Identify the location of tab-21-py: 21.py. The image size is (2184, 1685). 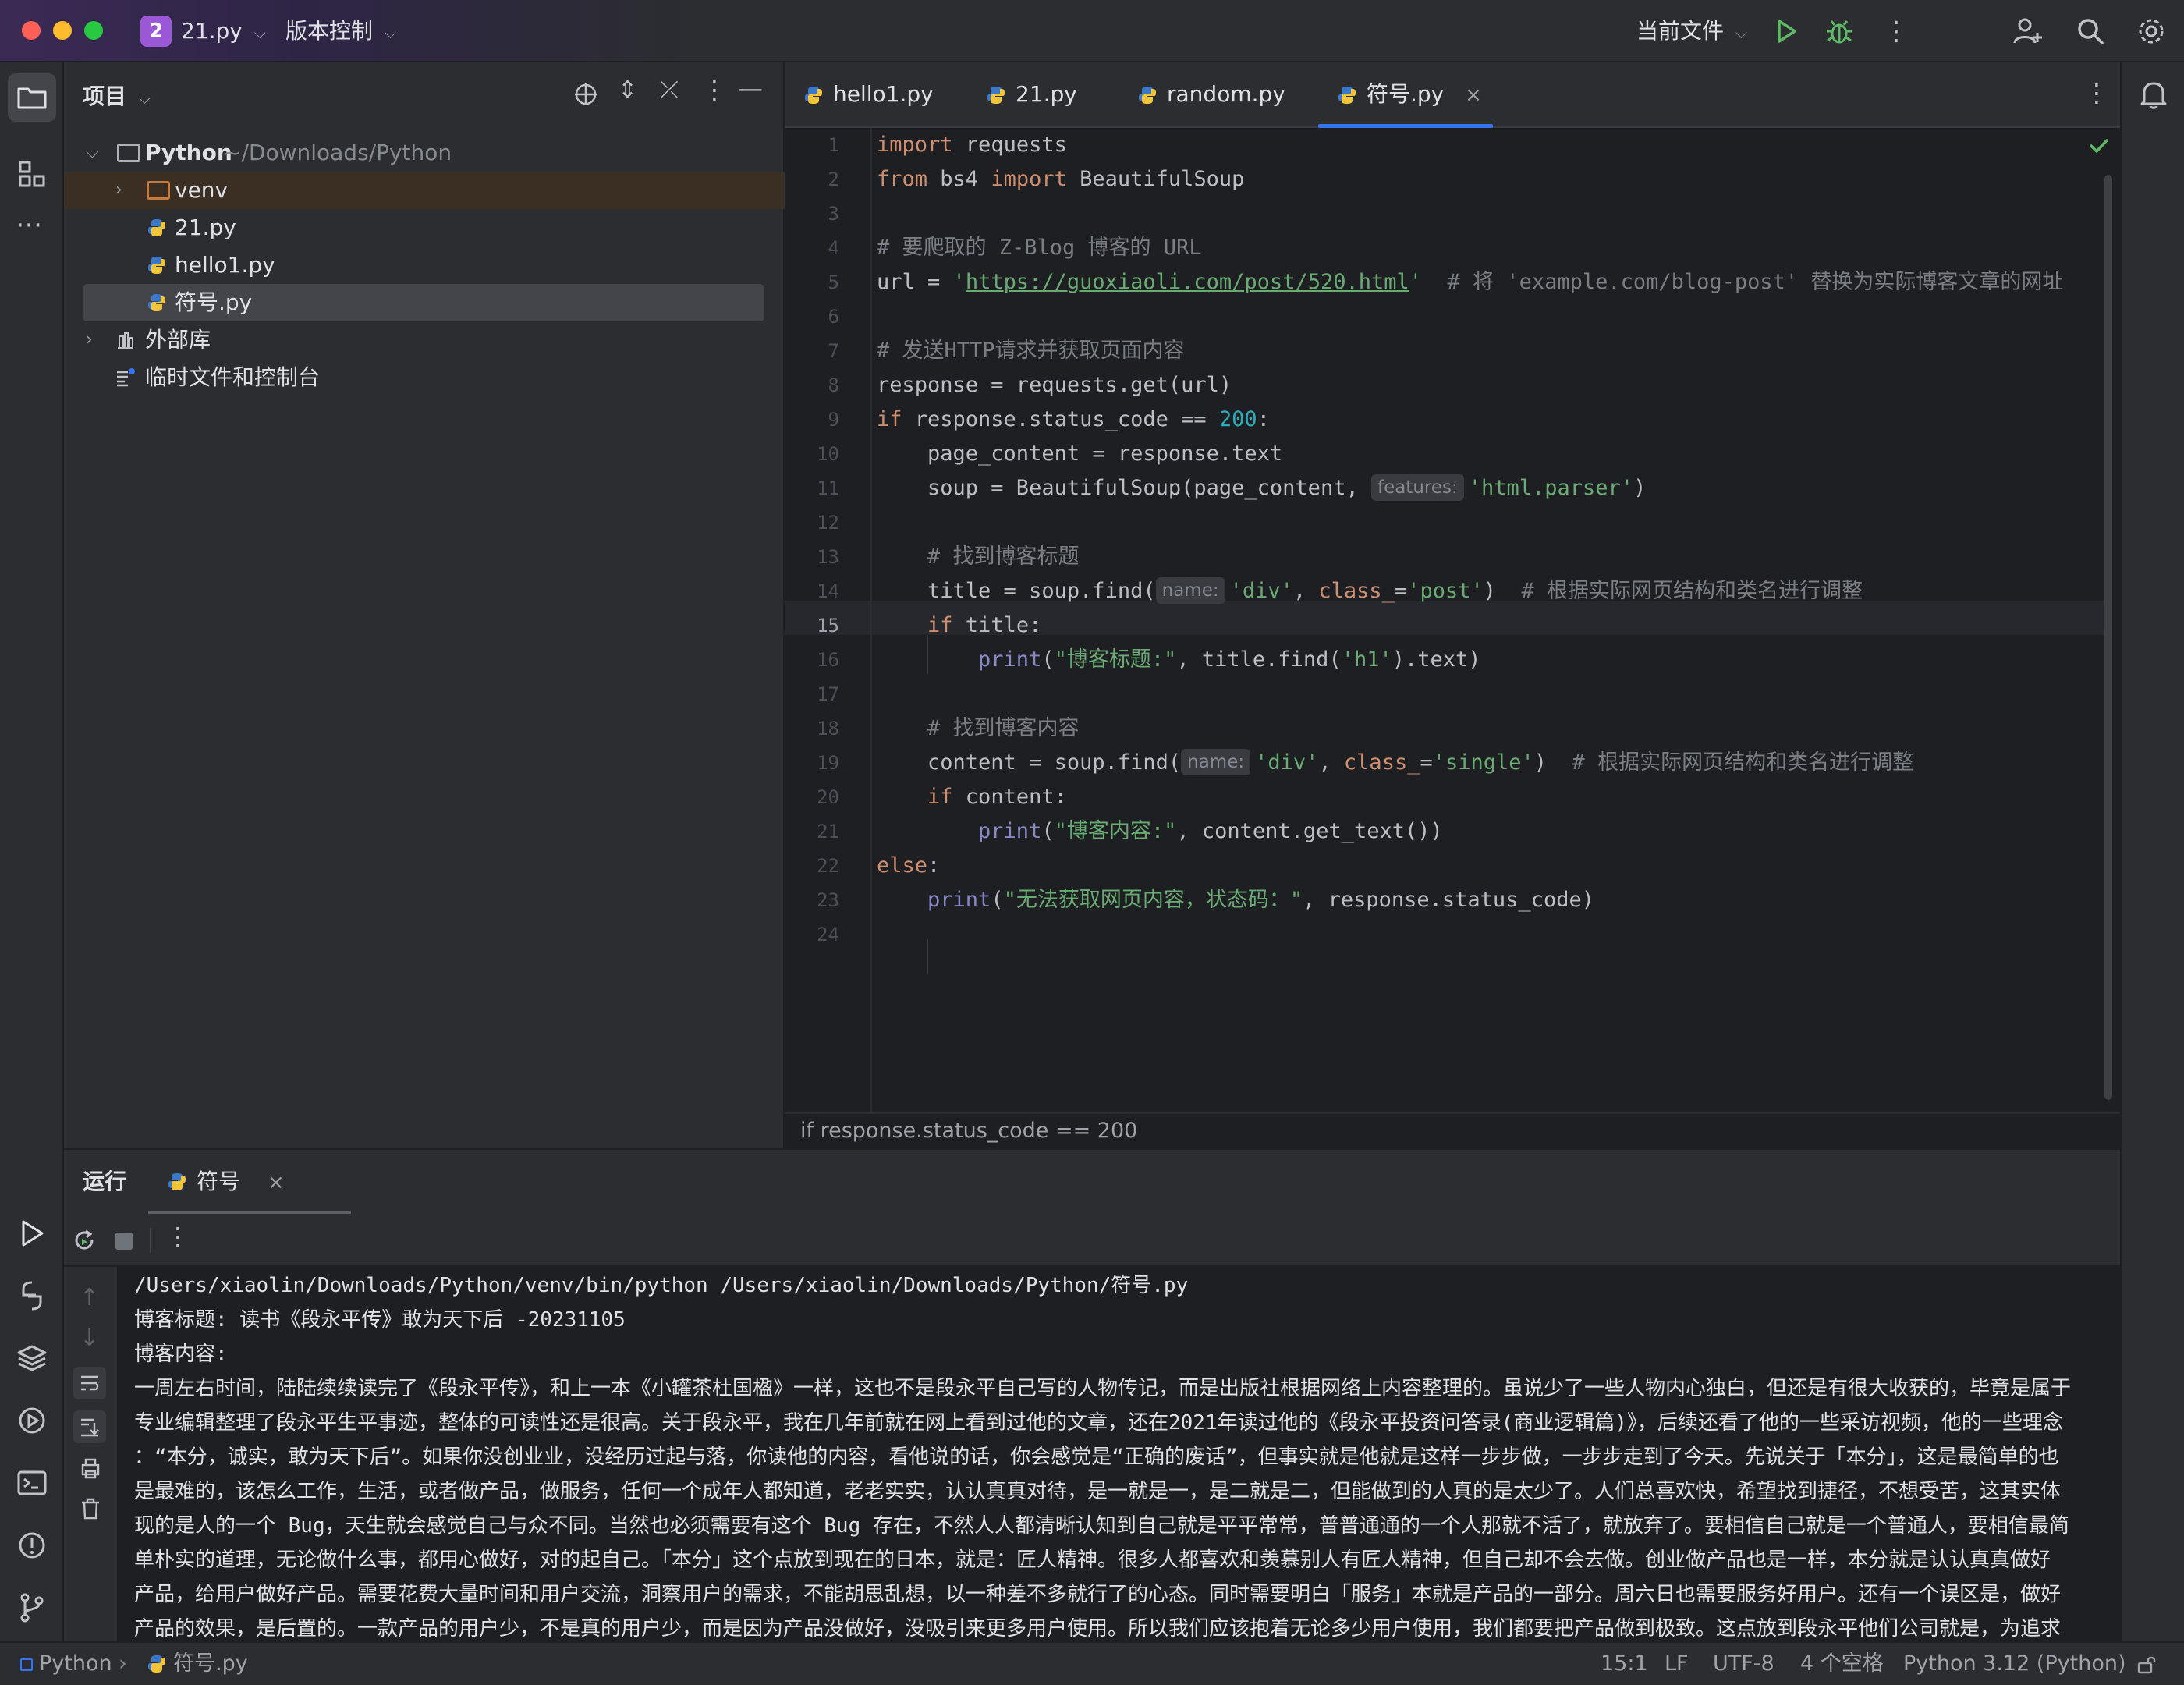
(1031, 94).